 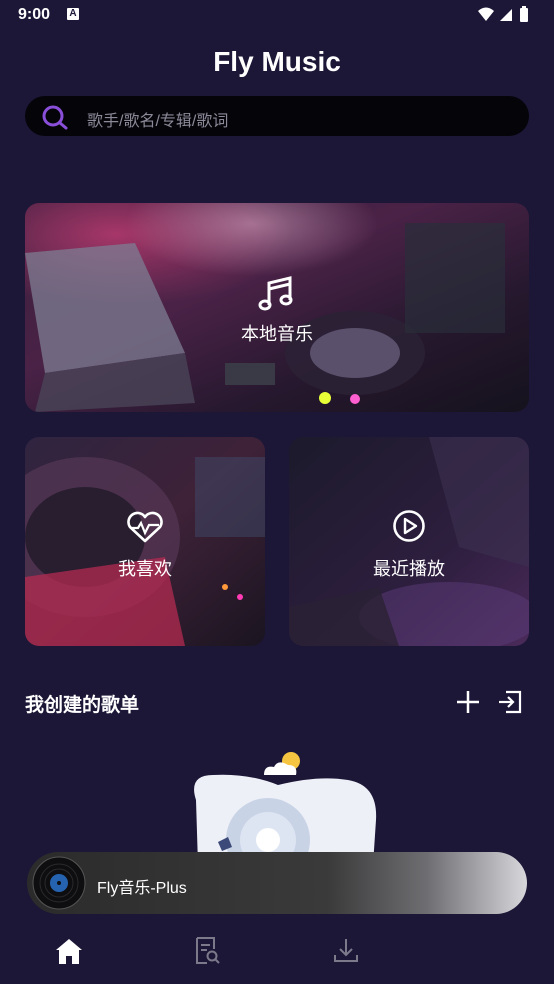 What do you see at coordinates (277, 61) in the screenshot?
I see `app-title: Fly Music` at bounding box center [277, 61].